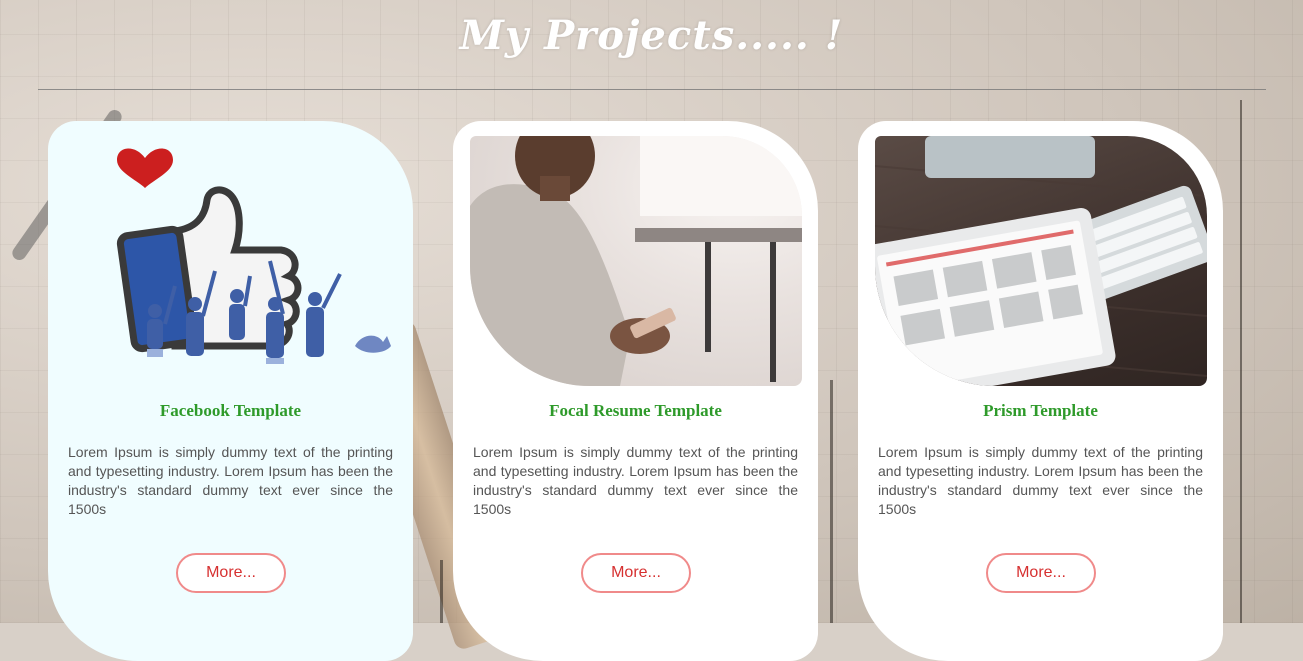 This screenshot has height=661, width=1303. I want to click on project-title: Prism Template, so click(1040, 410).